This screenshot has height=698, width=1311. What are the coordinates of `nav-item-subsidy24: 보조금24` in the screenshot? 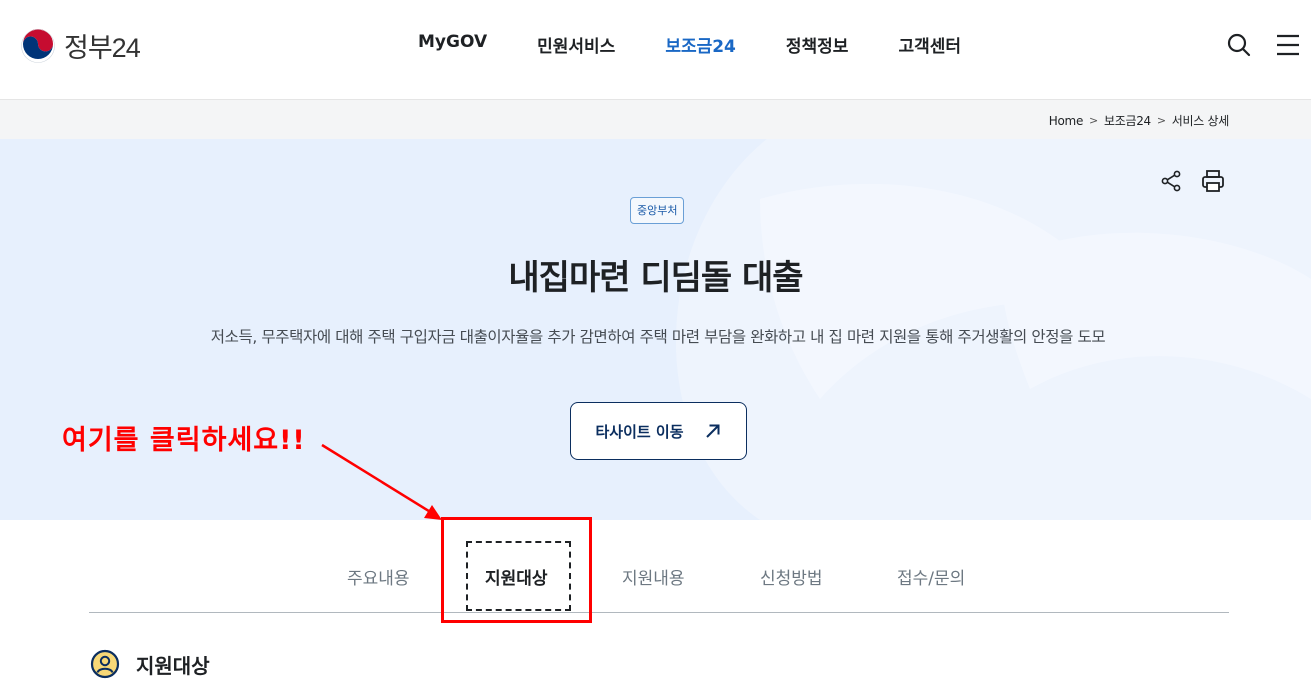 It's located at (700, 44).